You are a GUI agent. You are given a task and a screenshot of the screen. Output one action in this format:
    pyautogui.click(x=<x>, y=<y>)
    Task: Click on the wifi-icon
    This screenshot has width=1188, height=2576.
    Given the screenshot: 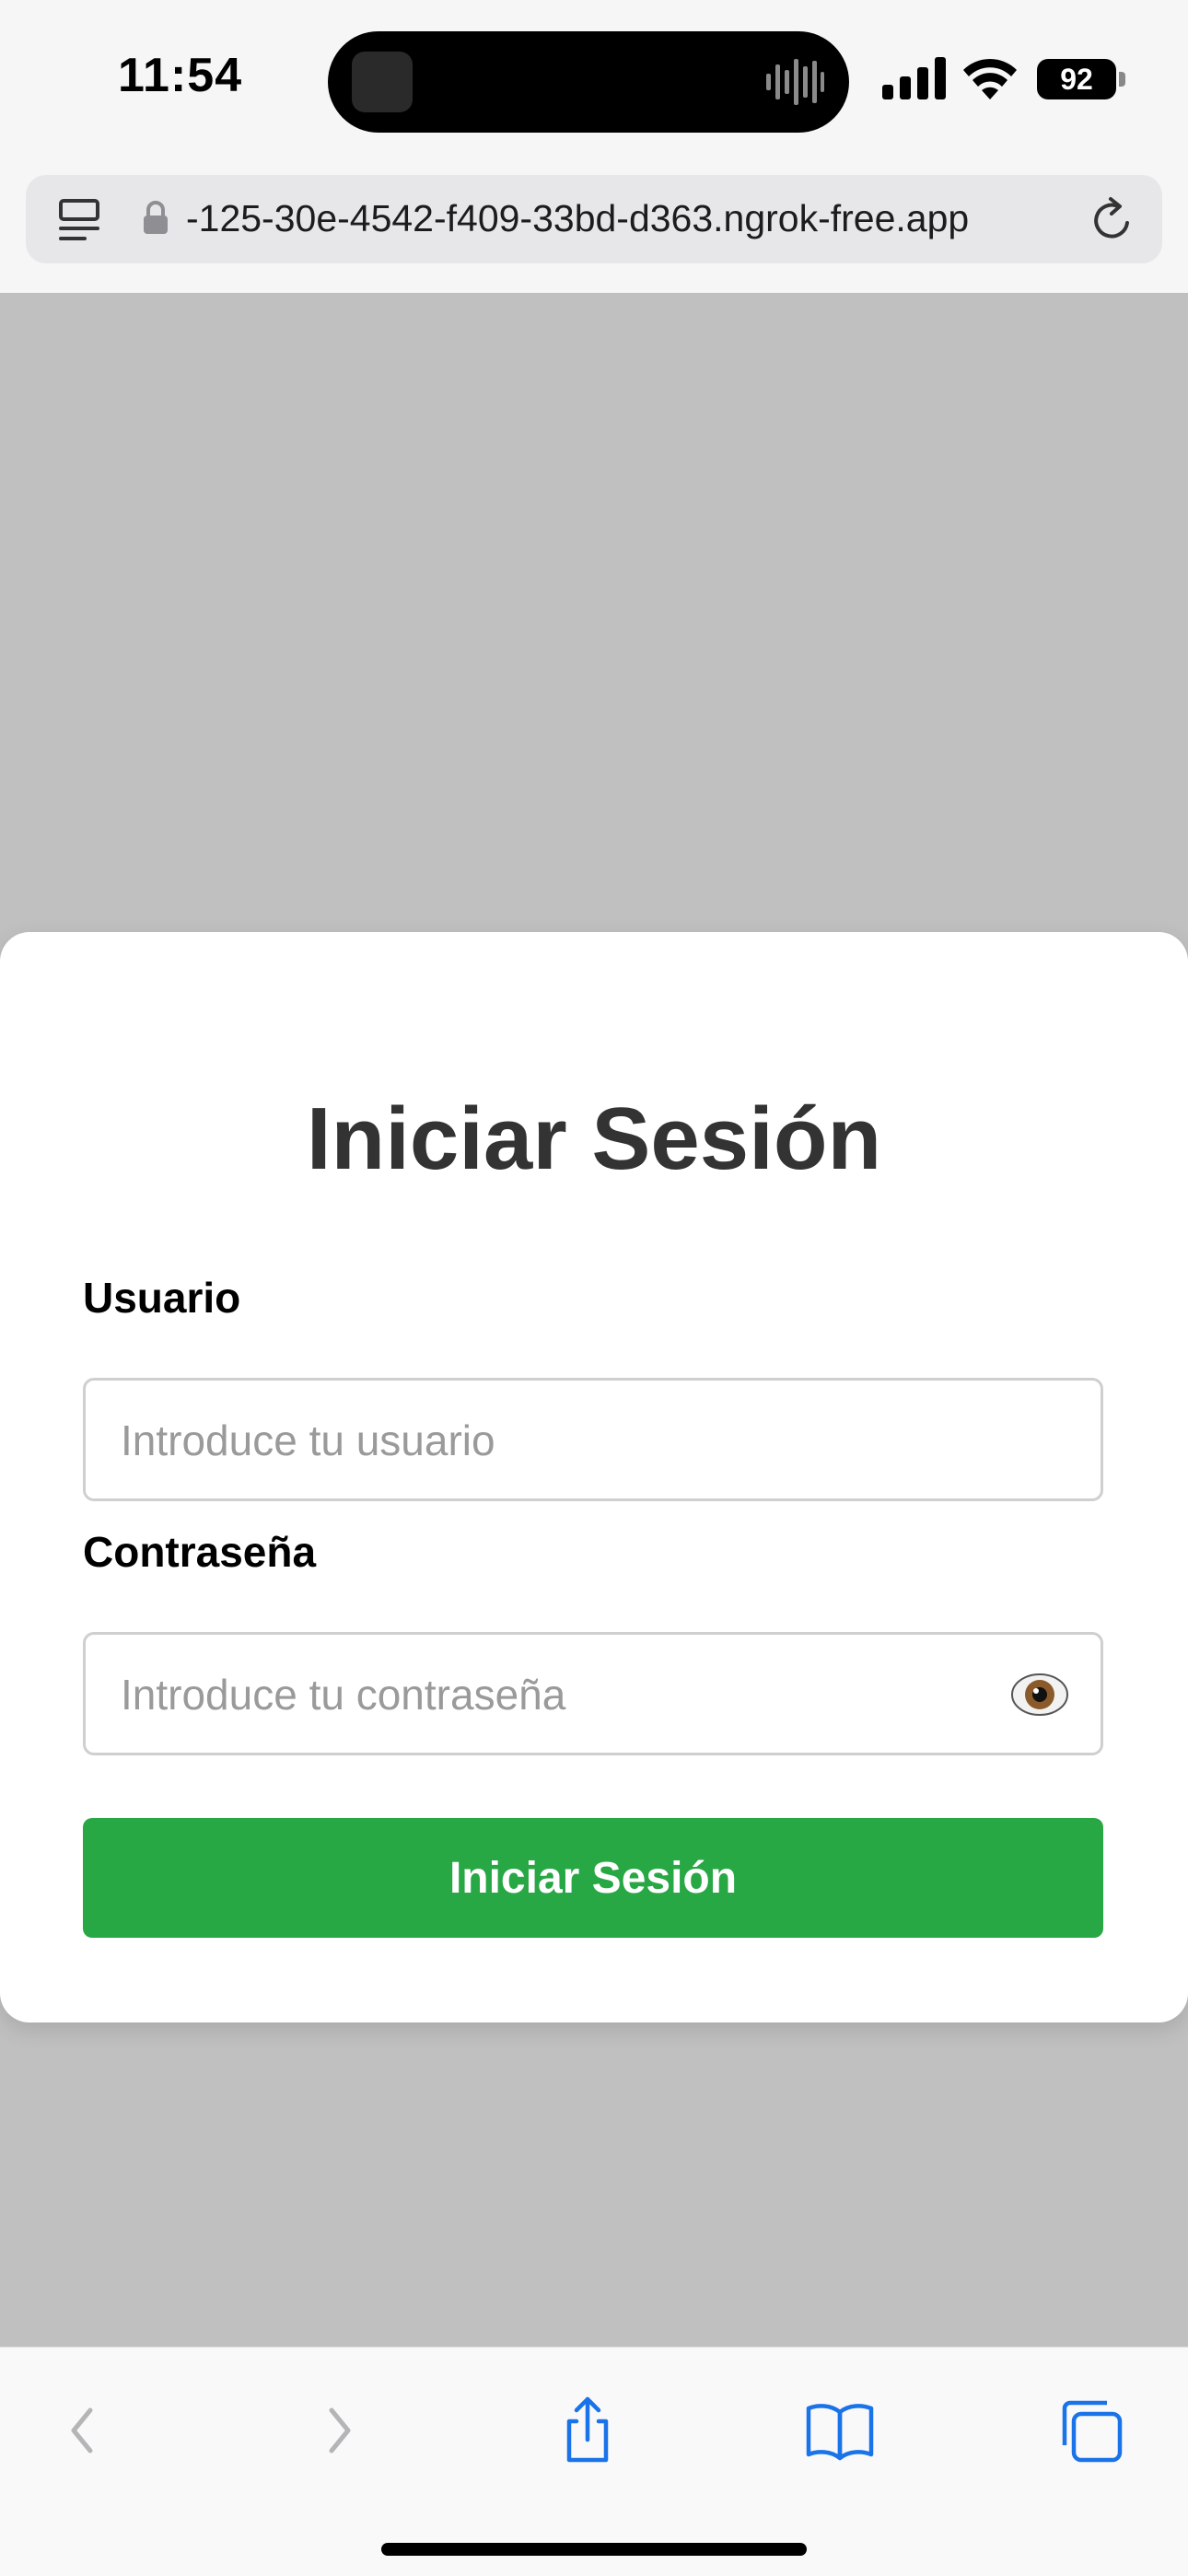 What is the action you would take?
    pyautogui.click(x=990, y=78)
    